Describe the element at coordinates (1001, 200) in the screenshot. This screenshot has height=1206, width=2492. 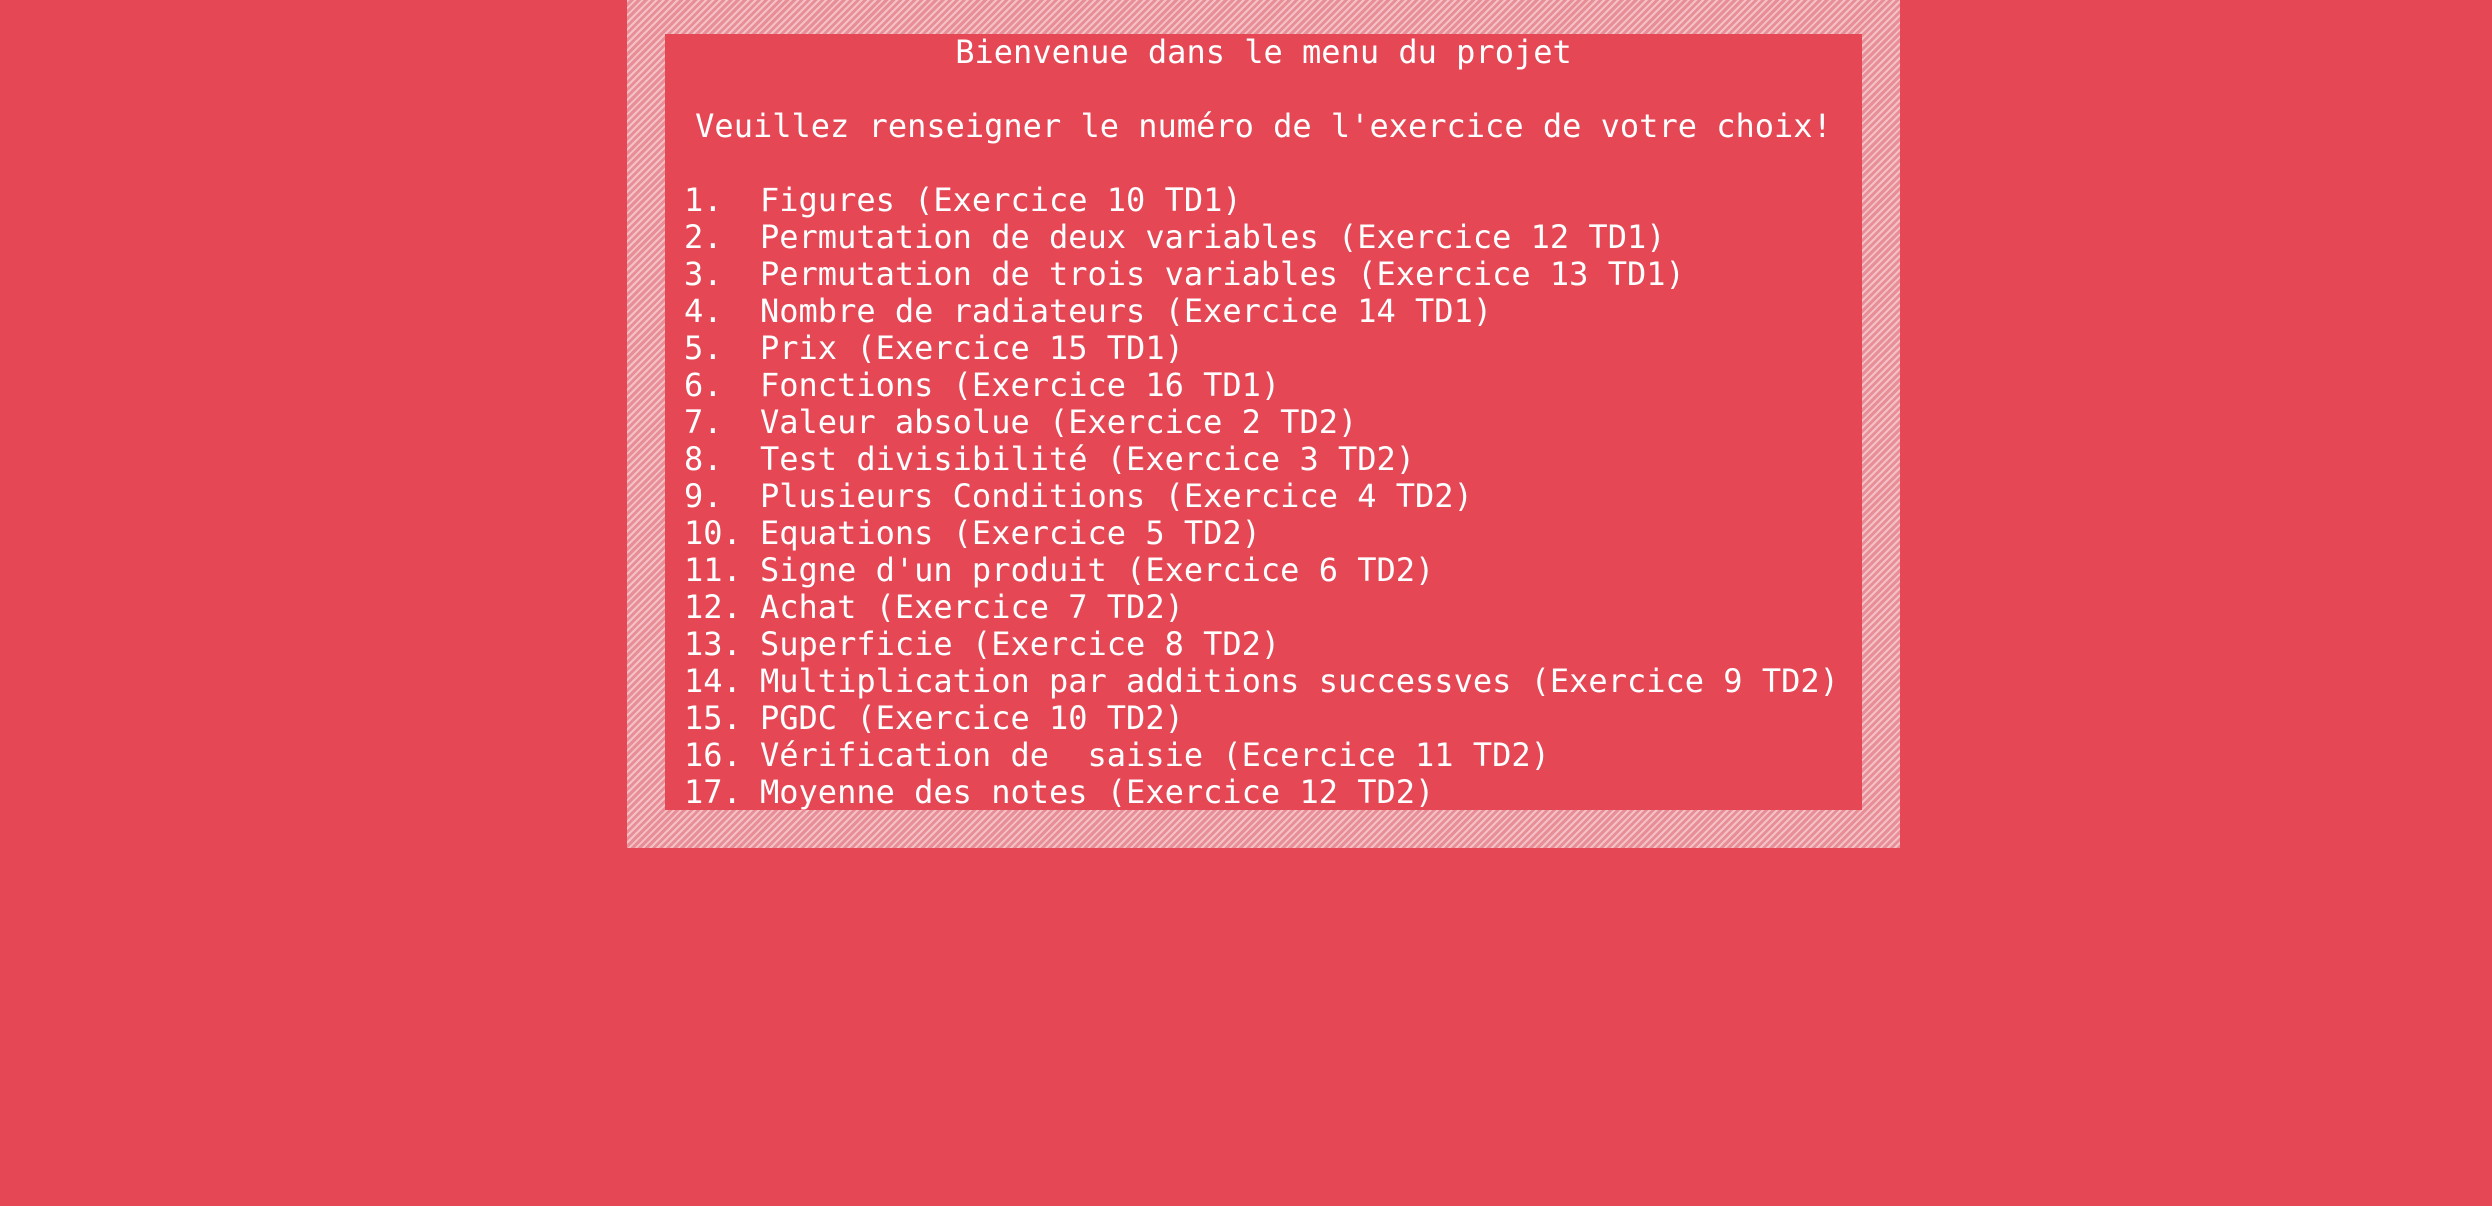
I see `menu-item-label: Figures (Exercice 10 TD1)` at that location.